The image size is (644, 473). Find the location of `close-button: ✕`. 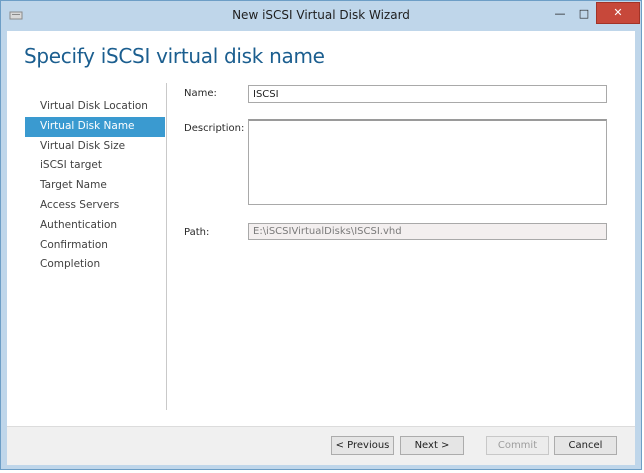

close-button: ✕ is located at coordinates (618, 13).